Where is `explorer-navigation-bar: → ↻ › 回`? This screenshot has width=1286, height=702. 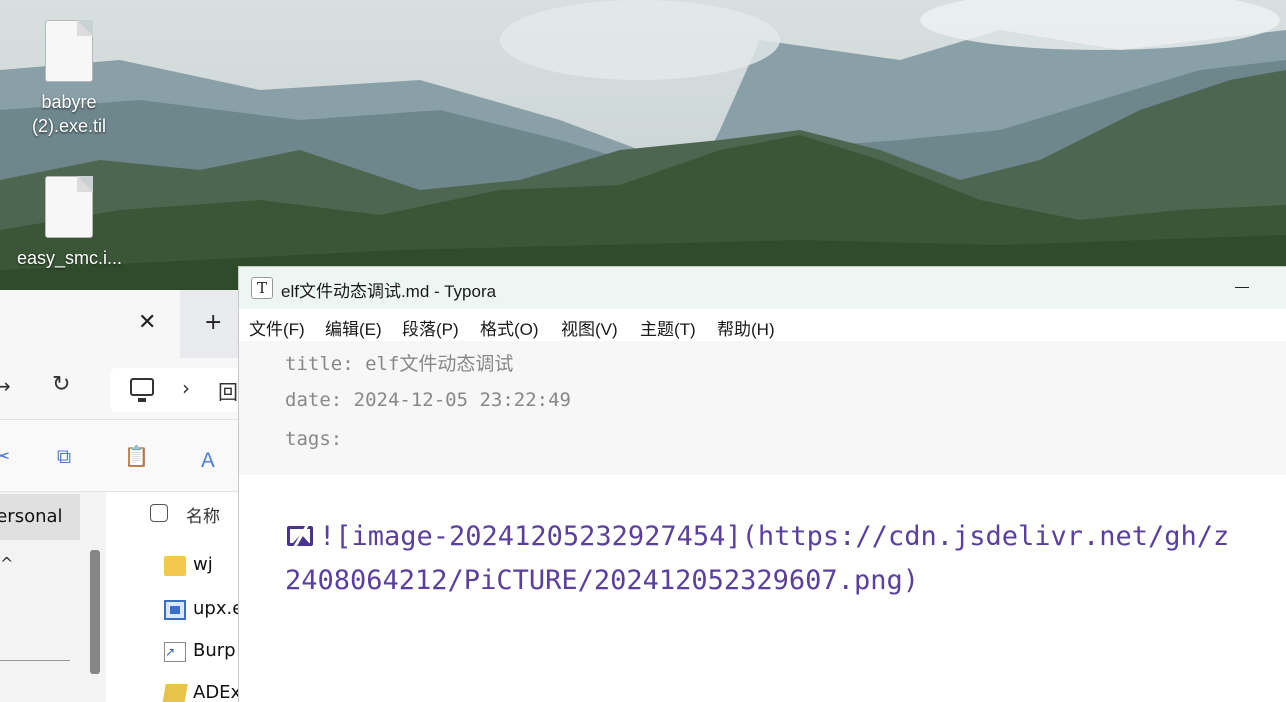
explorer-navigation-bar: → ↻ › 回 is located at coordinates (130, 389).